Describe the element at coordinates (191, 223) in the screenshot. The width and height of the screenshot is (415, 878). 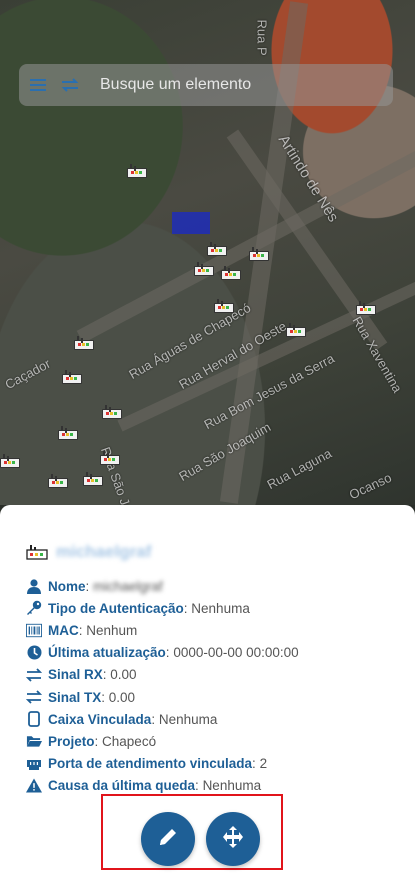
I see `element-cluster` at that location.